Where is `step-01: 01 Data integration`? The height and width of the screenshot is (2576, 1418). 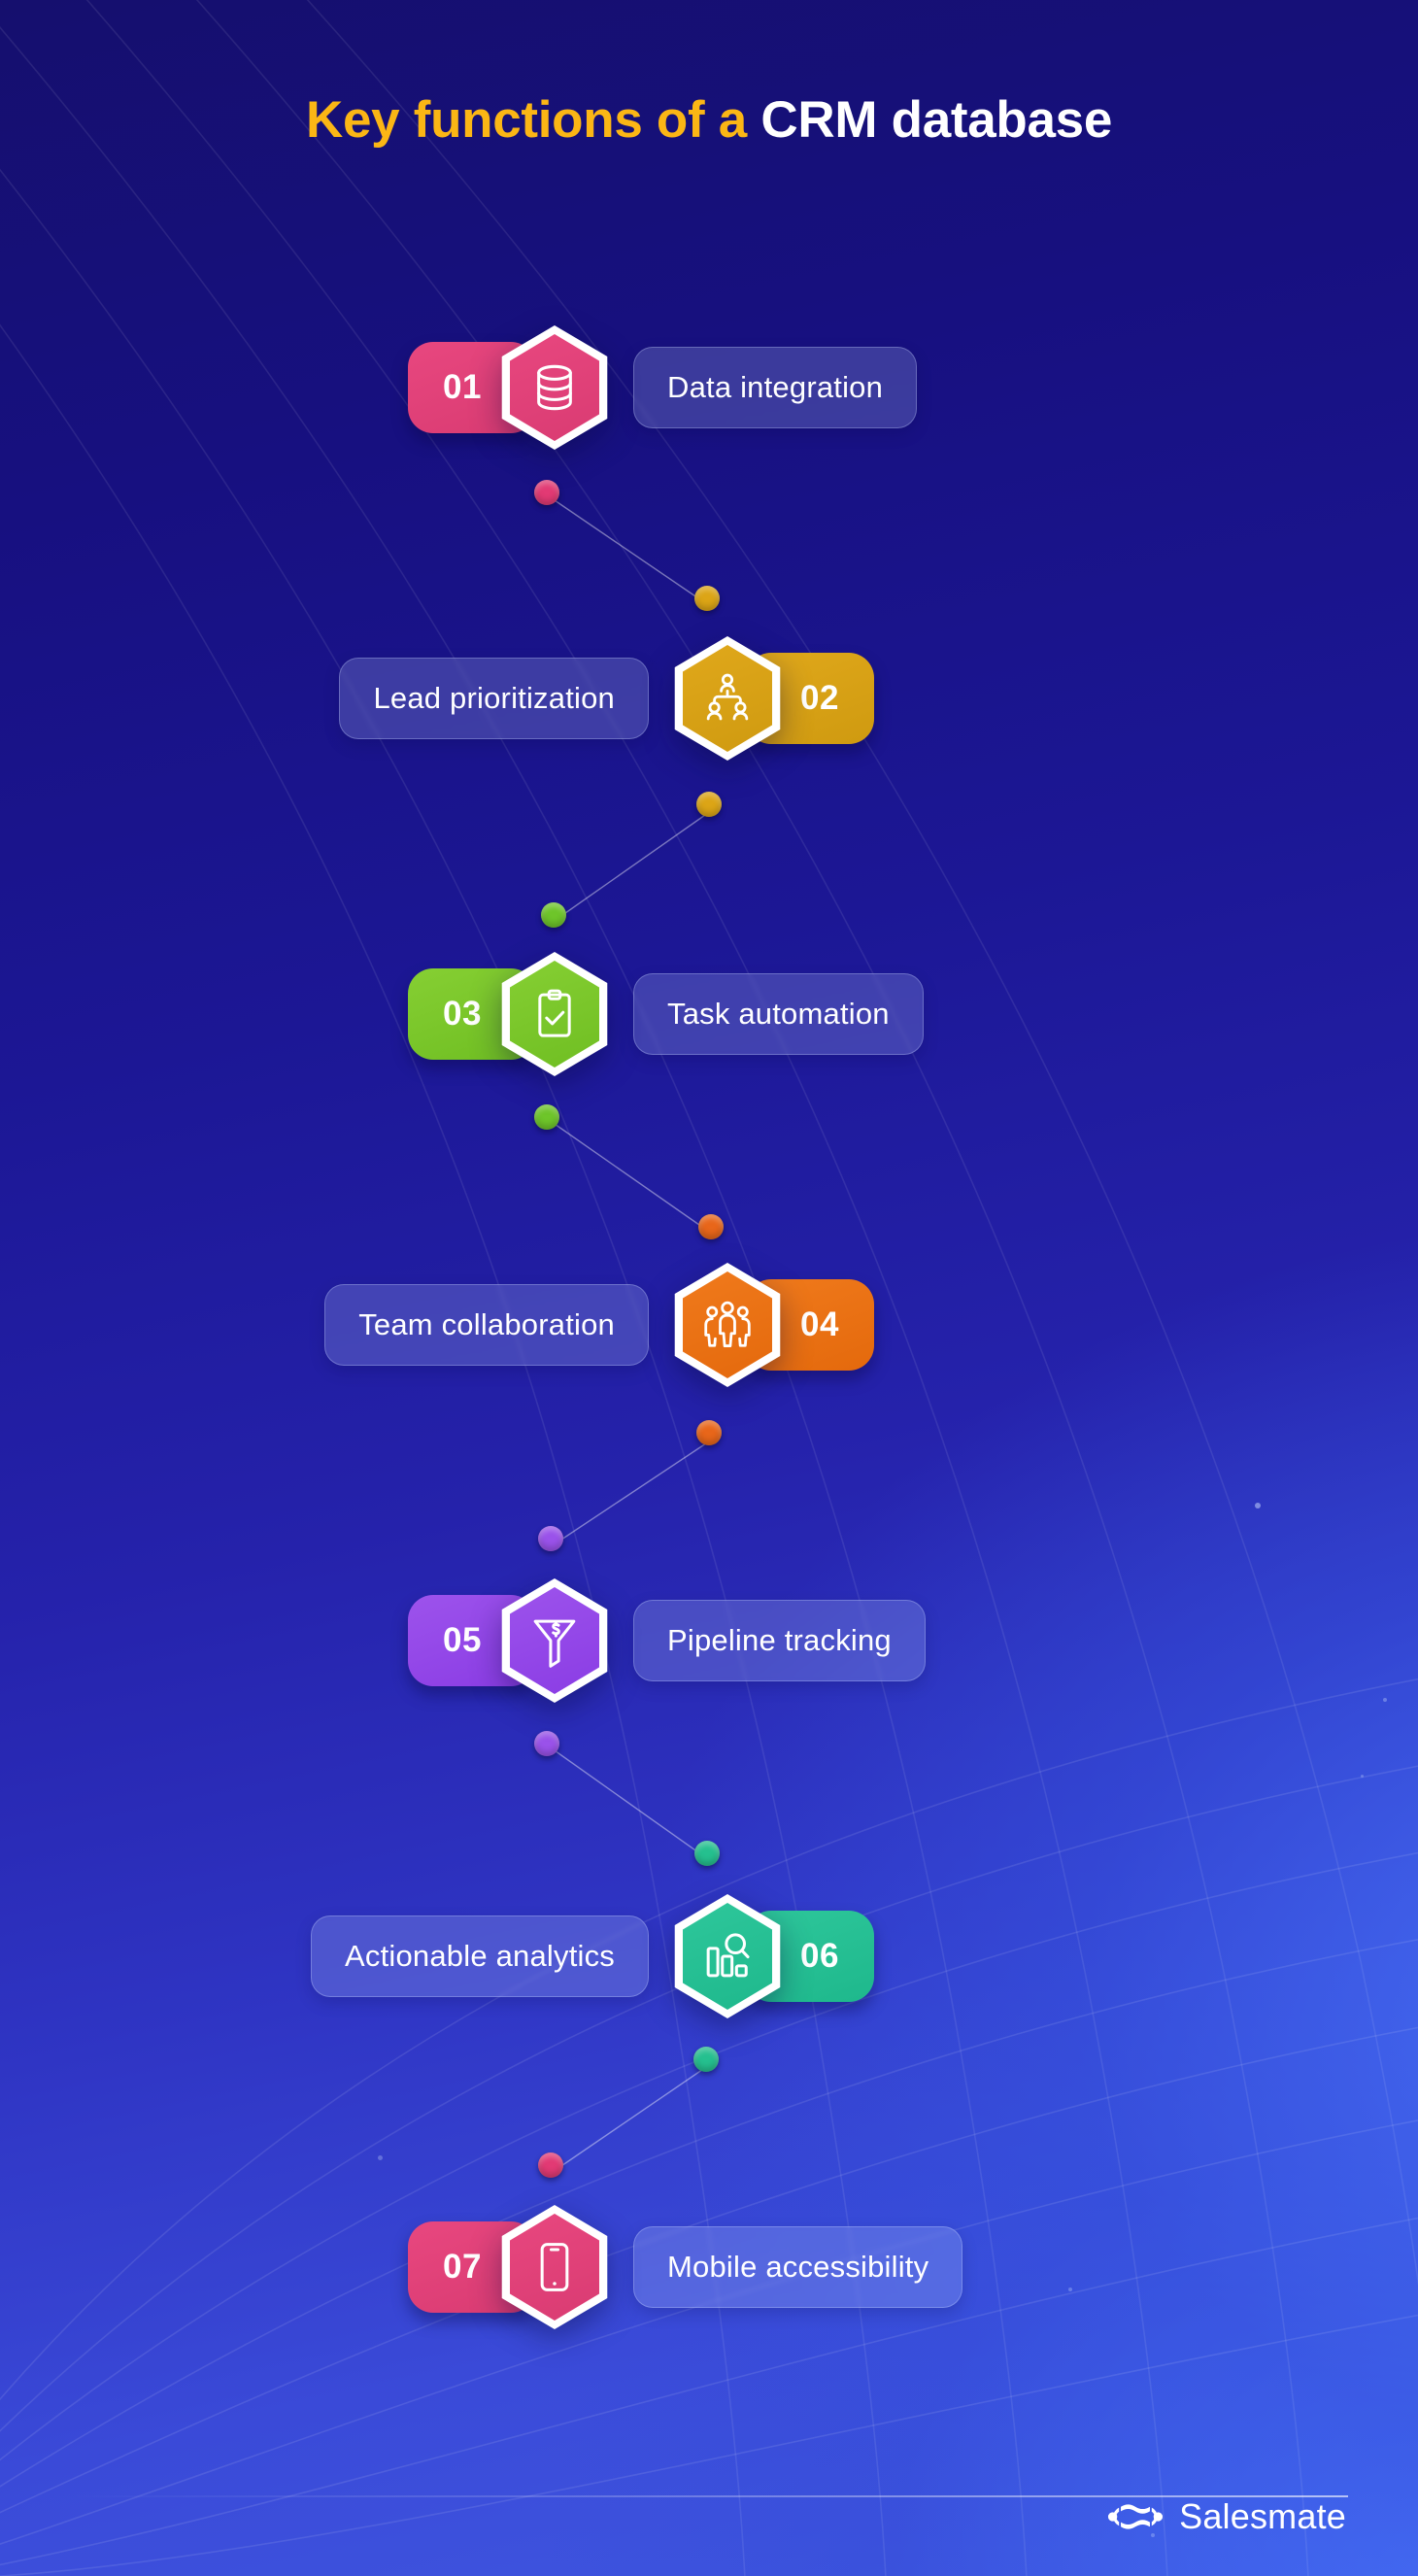 step-01: 01 Data integration is located at coordinates (663, 387).